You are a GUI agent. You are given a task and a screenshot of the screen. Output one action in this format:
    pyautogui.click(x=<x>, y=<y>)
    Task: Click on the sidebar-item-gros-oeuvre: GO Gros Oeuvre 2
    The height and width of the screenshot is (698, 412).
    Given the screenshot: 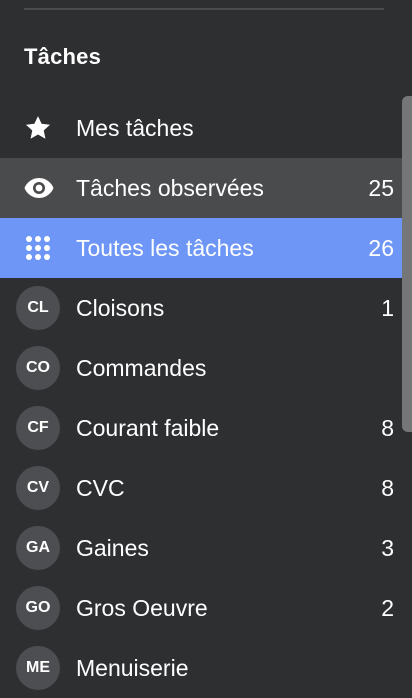 What is the action you would take?
    pyautogui.click(x=206, y=608)
    